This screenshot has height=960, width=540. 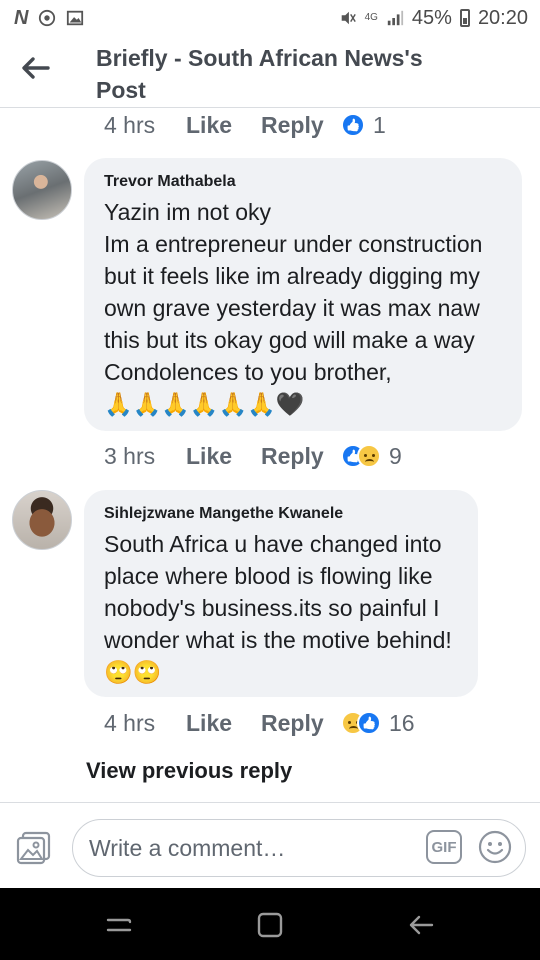 What do you see at coordinates (348, 18) in the screenshot?
I see `mute-icon` at bounding box center [348, 18].